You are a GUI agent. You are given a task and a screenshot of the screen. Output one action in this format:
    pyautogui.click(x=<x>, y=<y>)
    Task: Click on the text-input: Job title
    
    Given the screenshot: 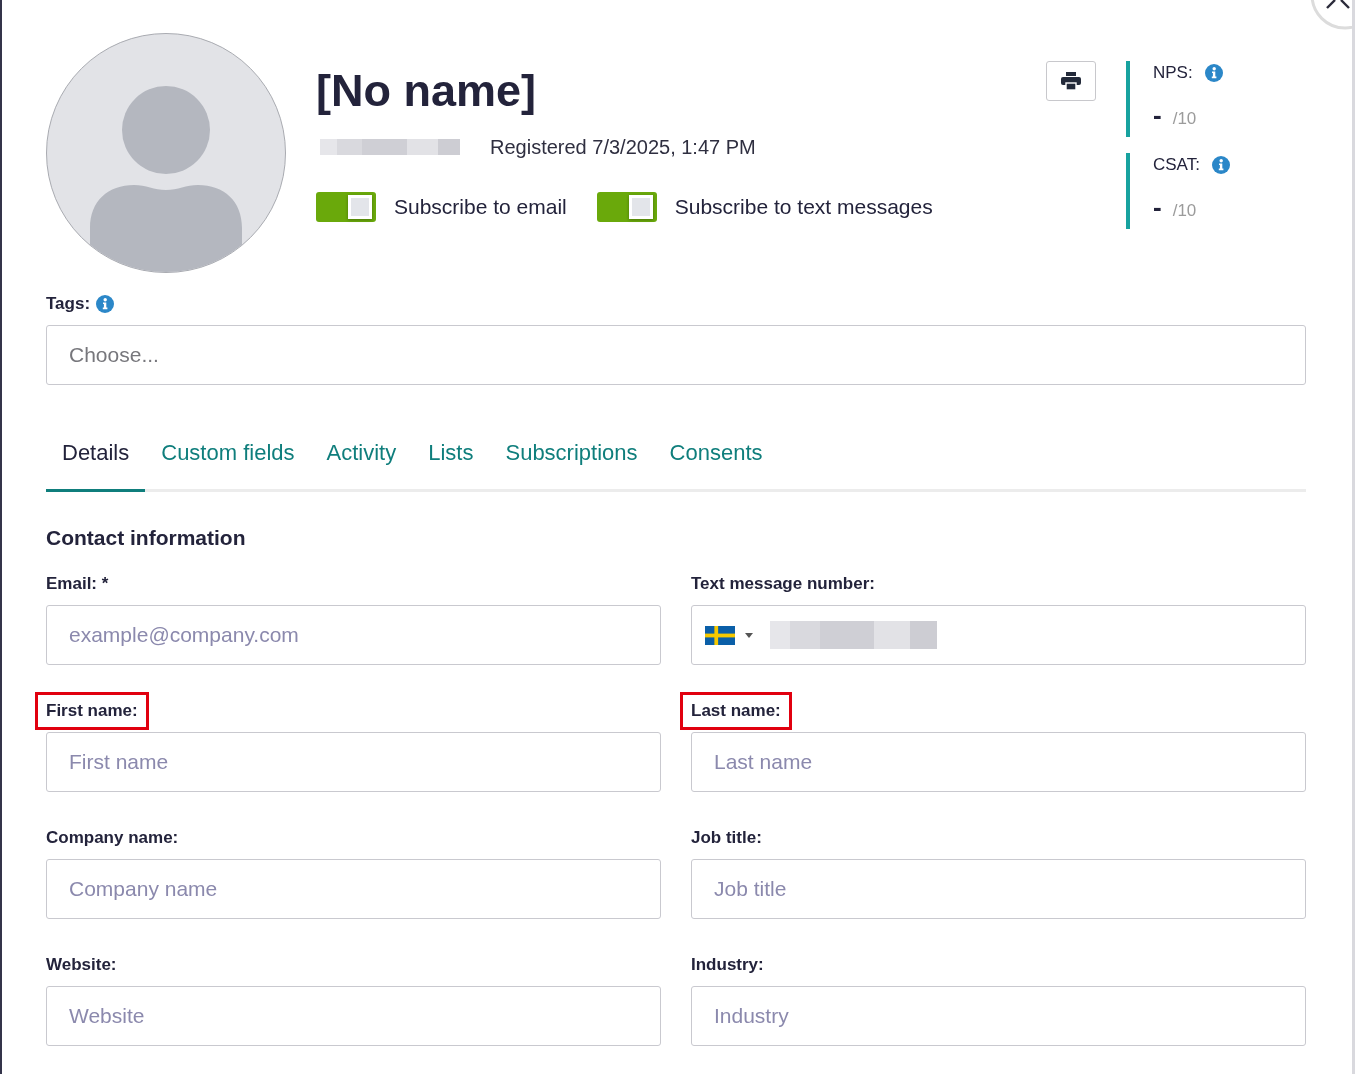 What is the action you would take?
    pyautogui.click(x=998, y=889)
    